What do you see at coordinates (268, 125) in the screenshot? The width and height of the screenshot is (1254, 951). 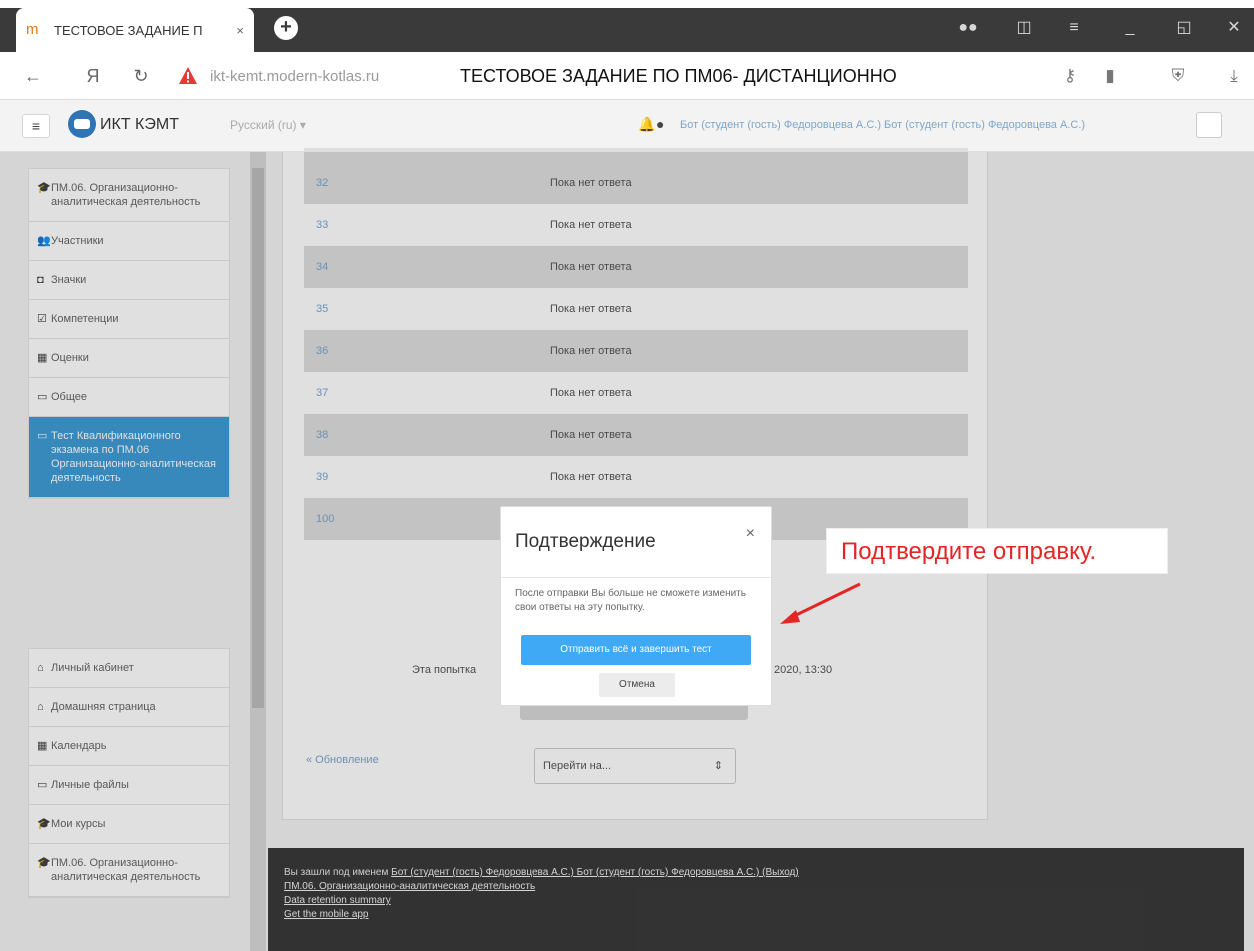 I see `language-selector: Русский (ru) ▾` at bounding box center [268, 125].